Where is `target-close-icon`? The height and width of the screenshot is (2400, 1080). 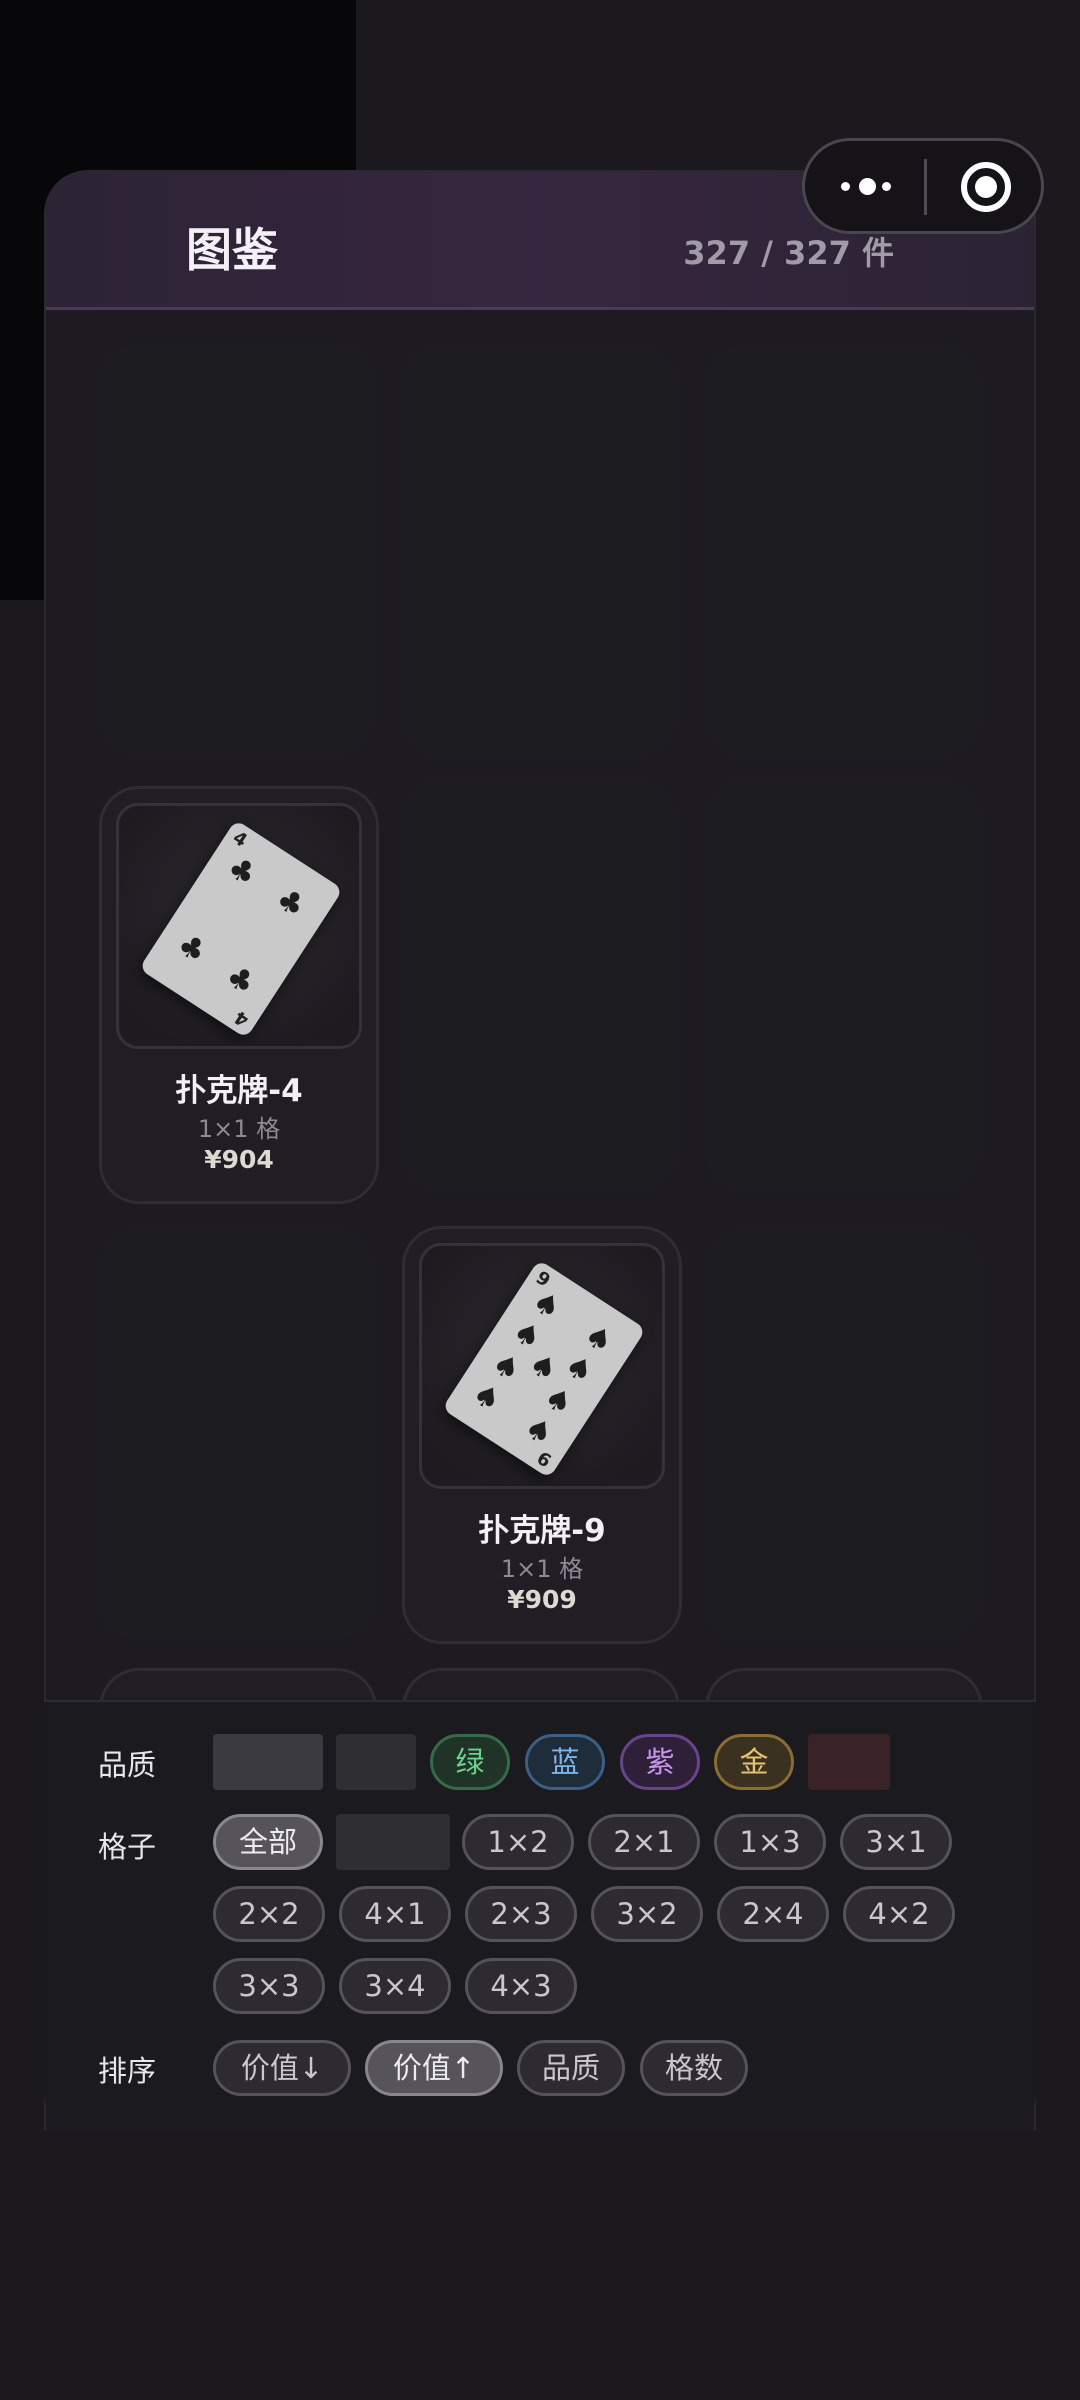 target-close-icon is located at coordinates (986, 187).